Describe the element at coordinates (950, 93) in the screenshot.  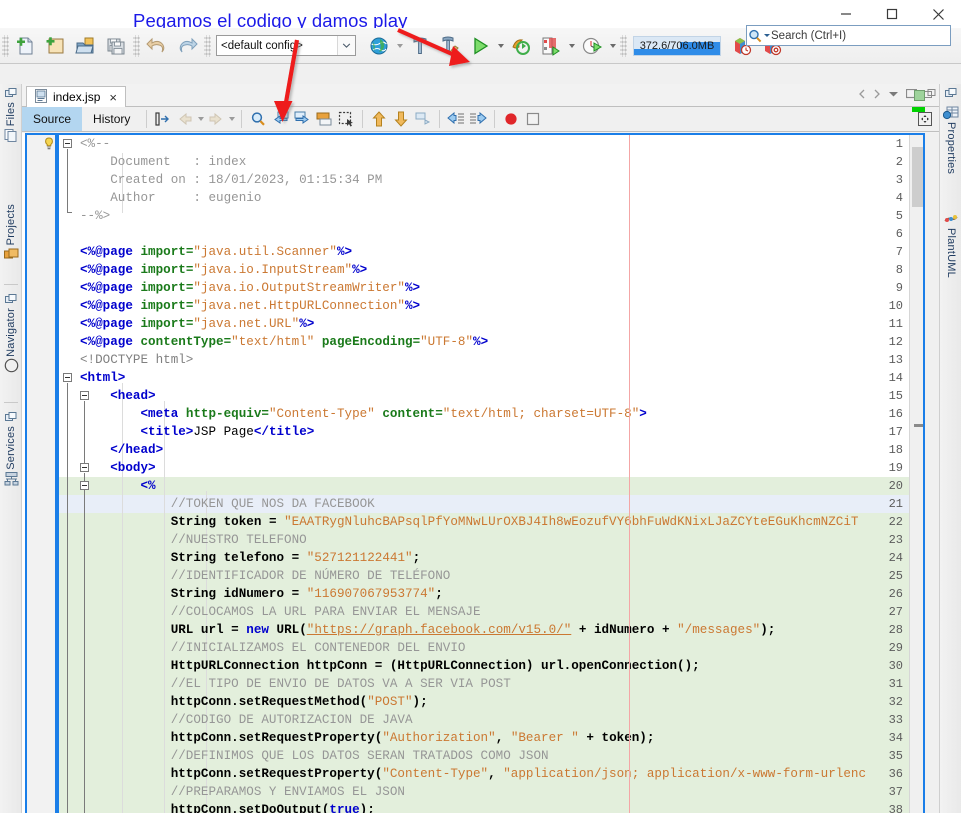
I see `dock-group-right` at that location.